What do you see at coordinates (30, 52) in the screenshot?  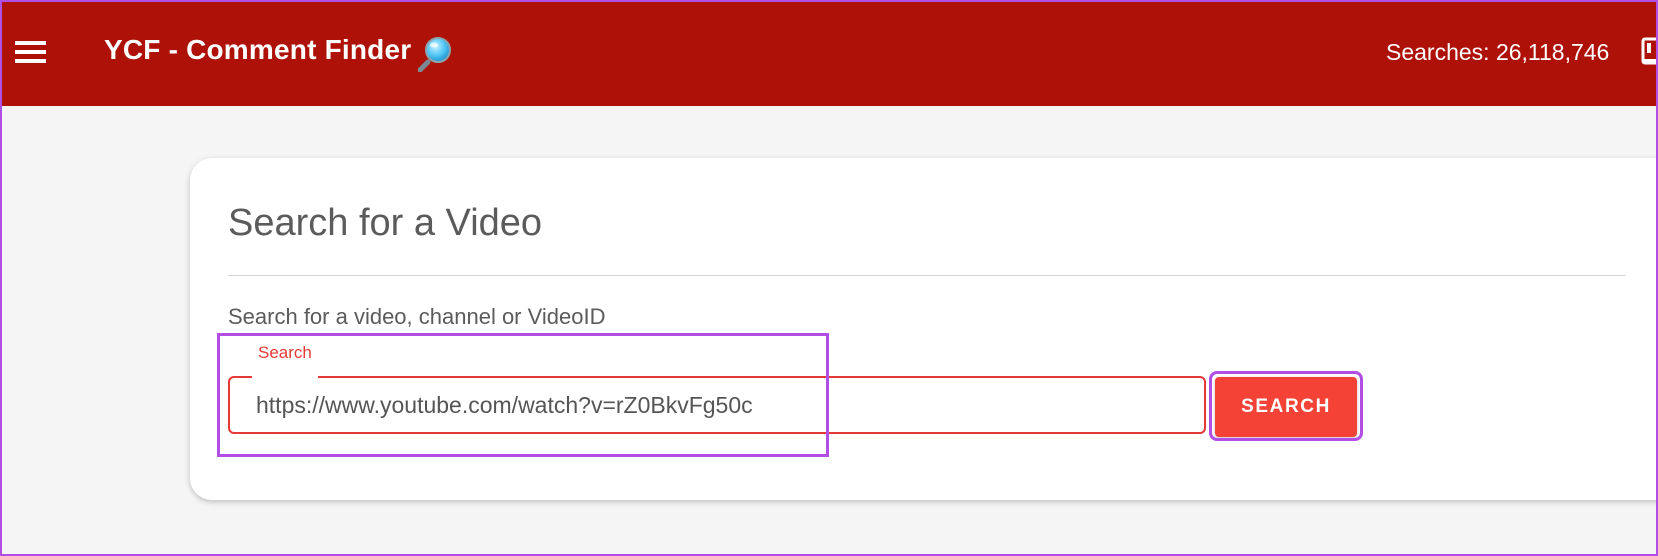 I see `hamburger-menu-icon` at bounding box center [30, 52].